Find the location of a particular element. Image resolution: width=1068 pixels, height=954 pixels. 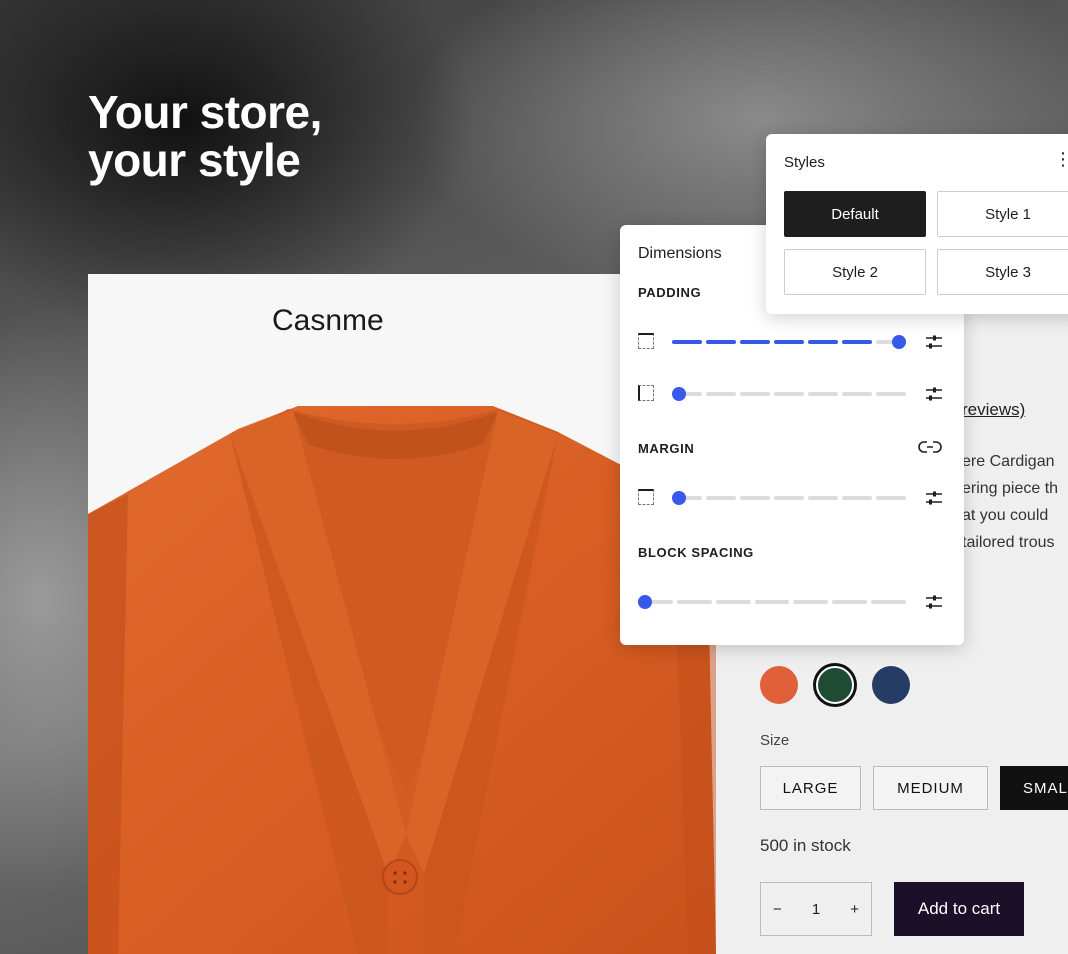

margin-settings-icon is located at coordinates (934, 498).